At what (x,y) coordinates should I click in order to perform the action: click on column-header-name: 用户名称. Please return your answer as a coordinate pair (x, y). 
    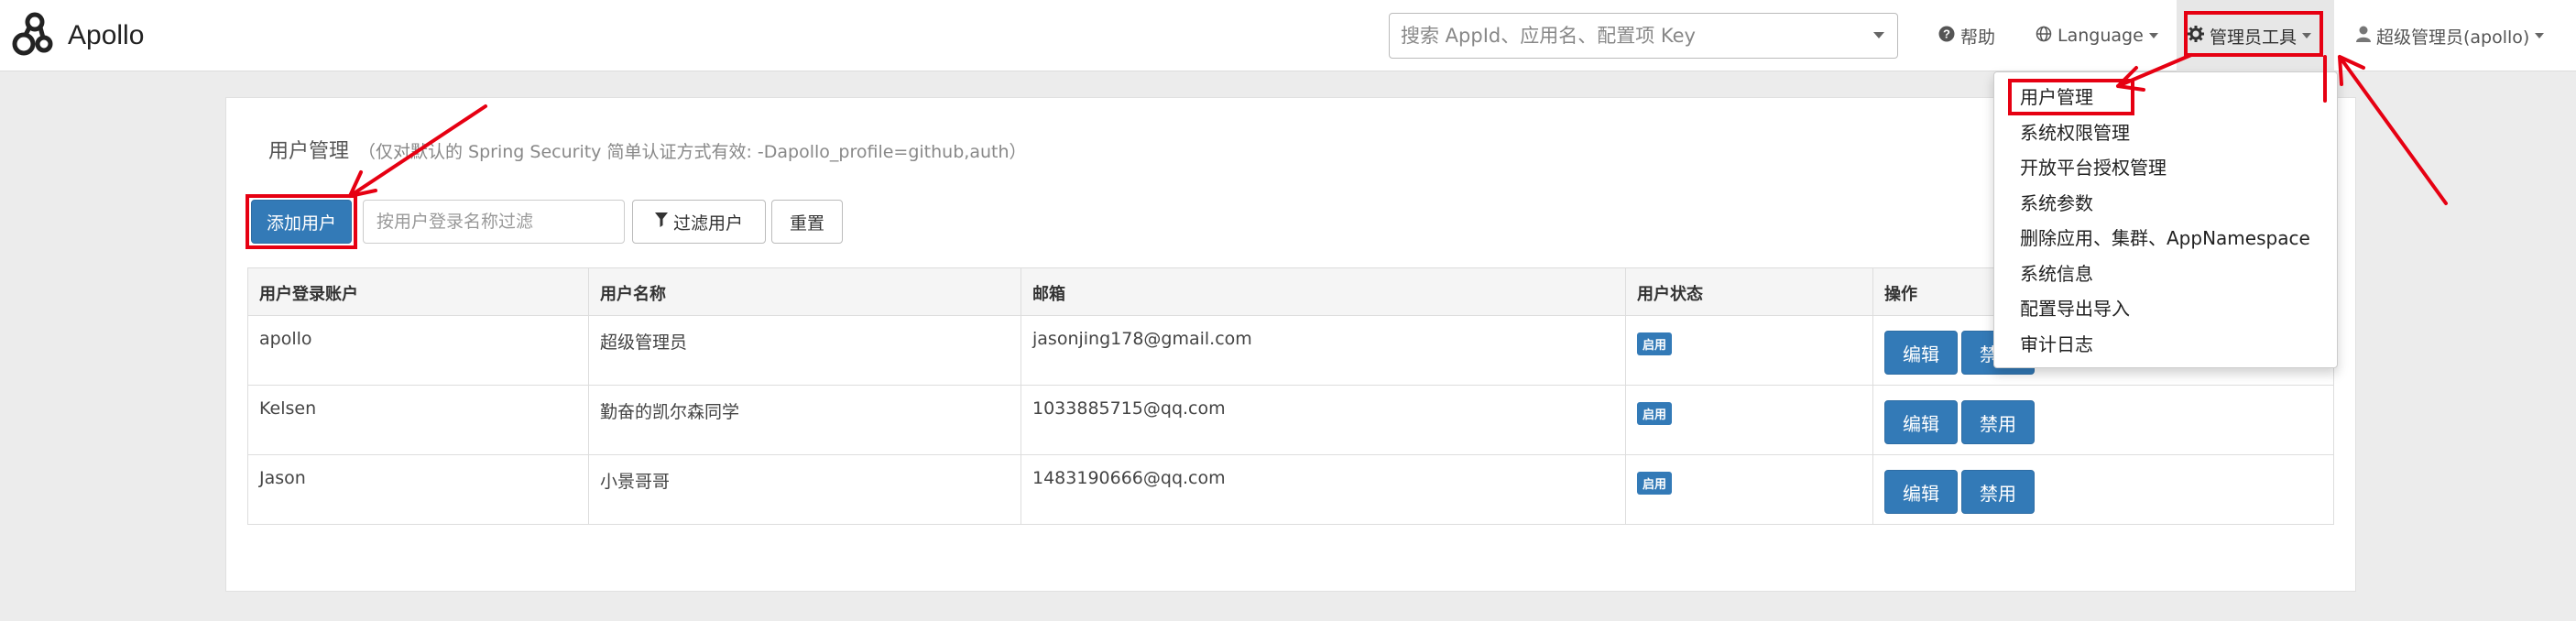
    Looking at the image, I should click on (805, 291).